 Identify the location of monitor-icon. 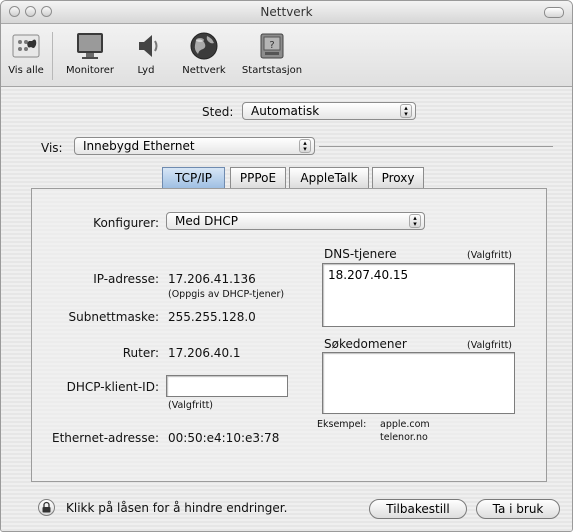
(90, 46).